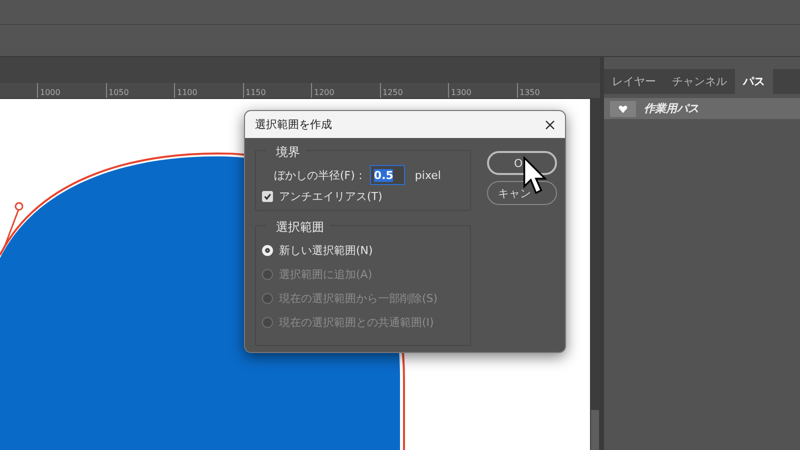 The width and height of the screenshot is (800, 450). I want to click on panel-tab: パス, so click(754, 81).